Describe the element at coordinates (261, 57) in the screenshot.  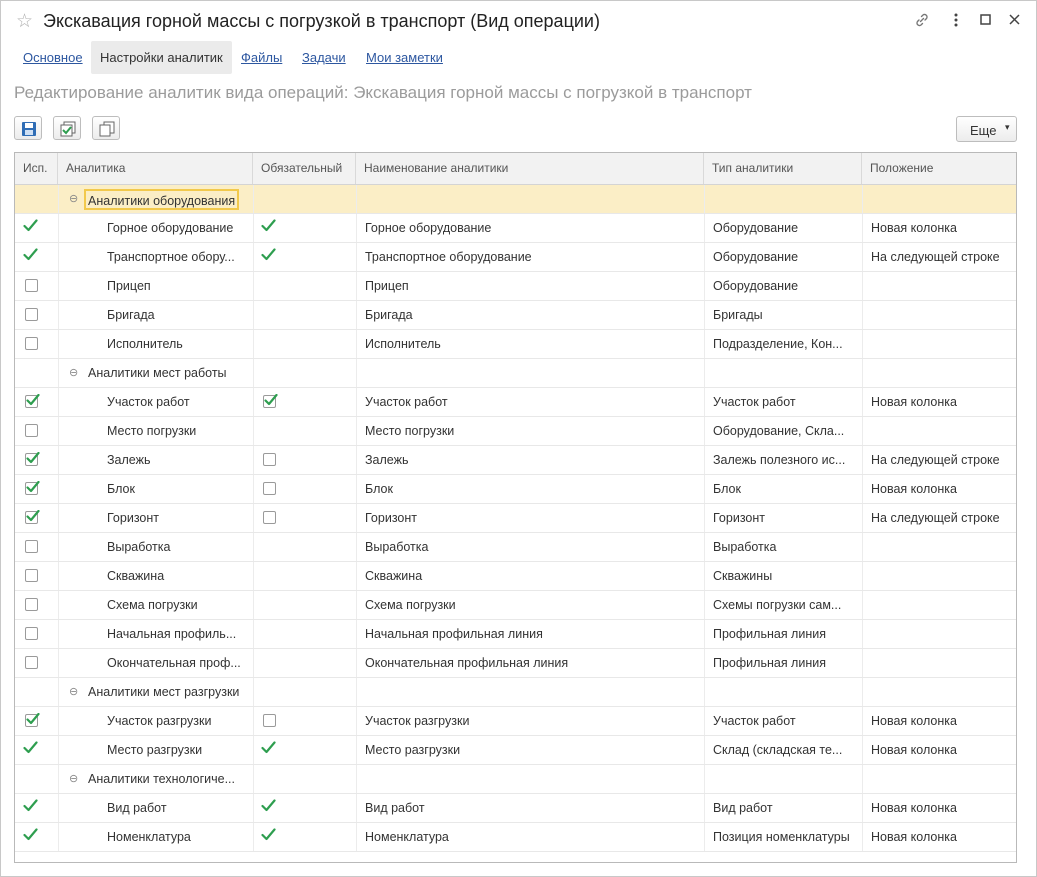
I see `tab-files: Файлы` at that location.